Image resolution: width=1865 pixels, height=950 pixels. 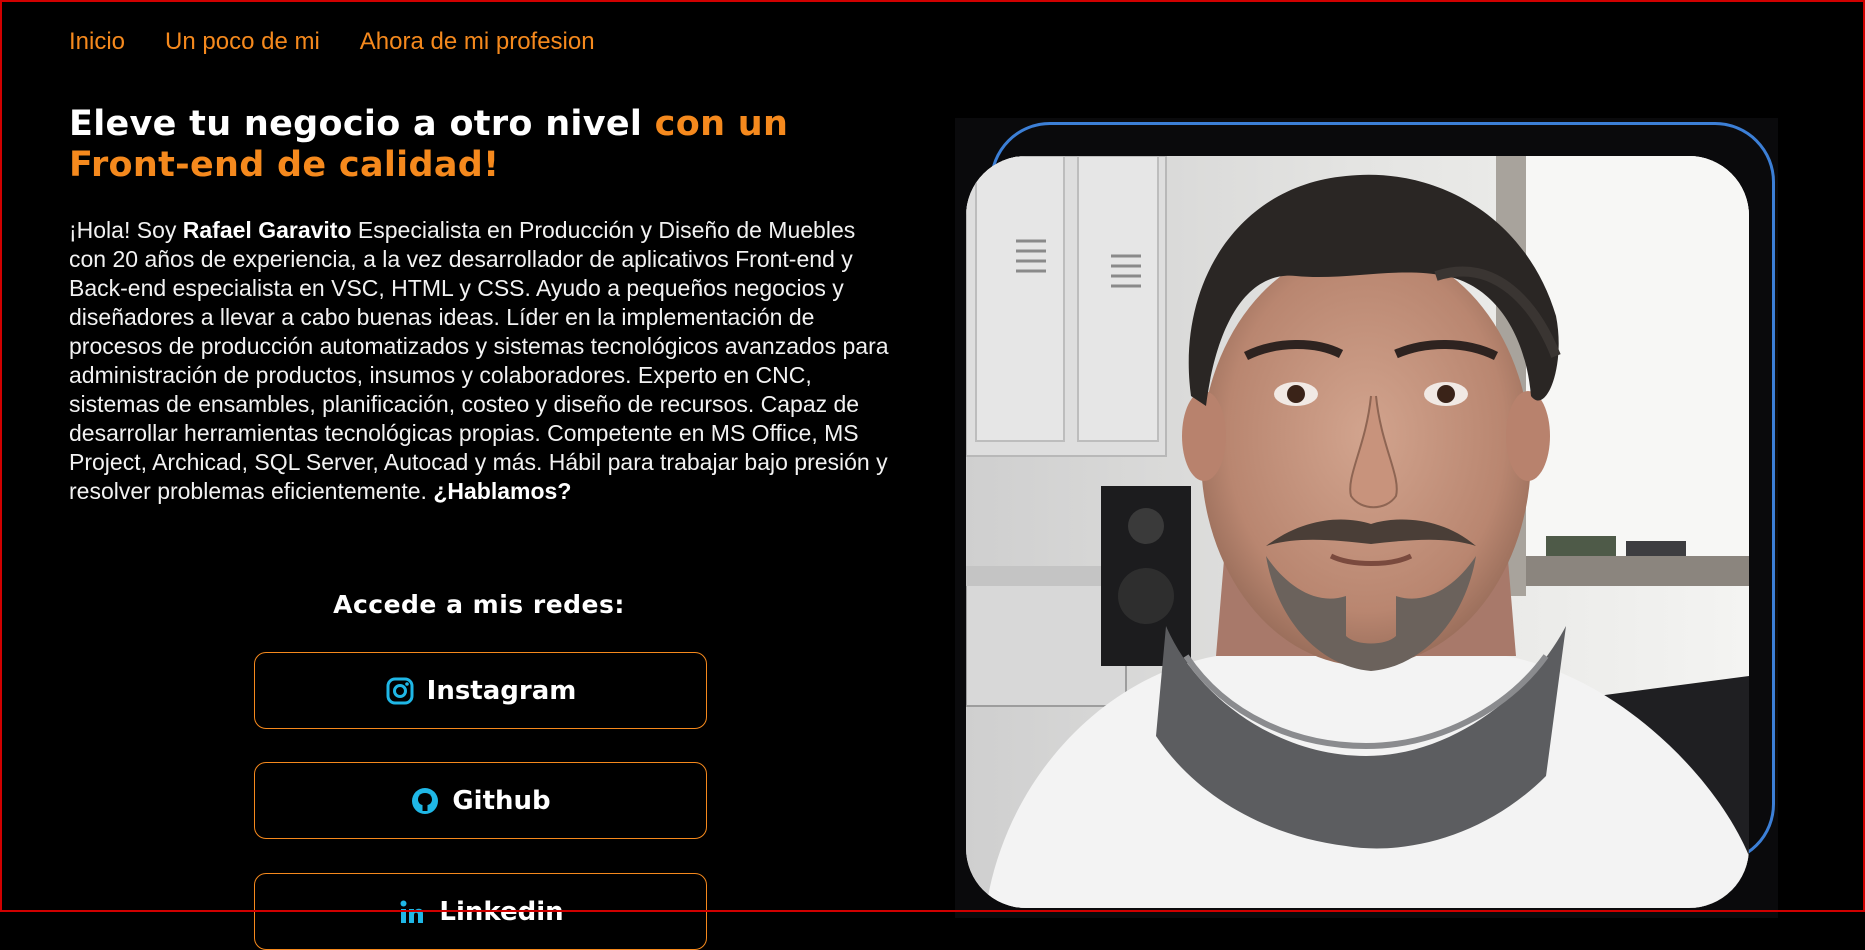 What do you see at coordinates (400, 691) in the screenshot?
I see `instagram-icon` at bounding box center [400, 691].